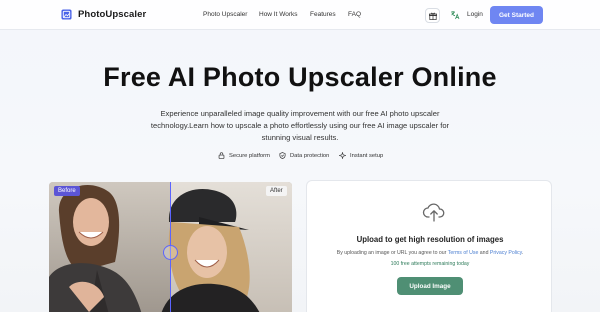 The image size is (600, 312). What do you see at coordinates (310, 155) in the screenshot?
I see `feature-label: Data protection` at bounding box center [310, 155].